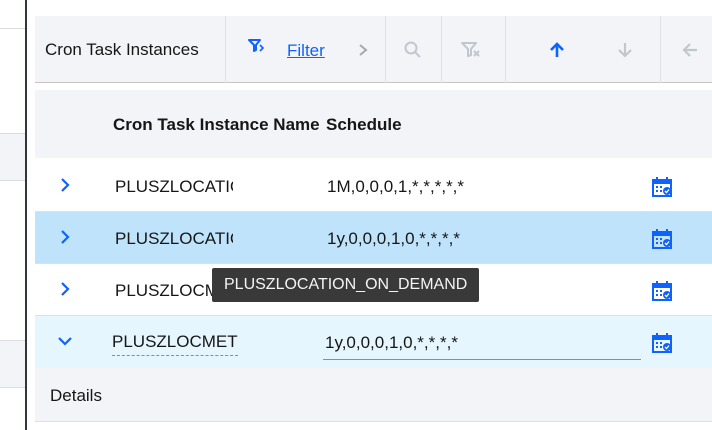  Describe the element at coordinates (216, 125) in the screenshot. I see `column-header-name: Cron Task Instance Name` at that location.